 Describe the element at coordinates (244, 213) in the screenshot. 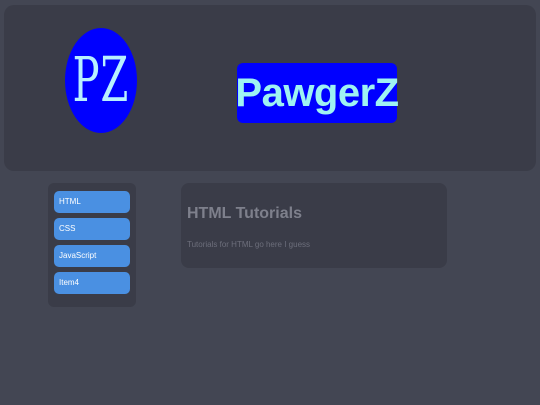

I see `page-title: HTML Tutorials` at that location.